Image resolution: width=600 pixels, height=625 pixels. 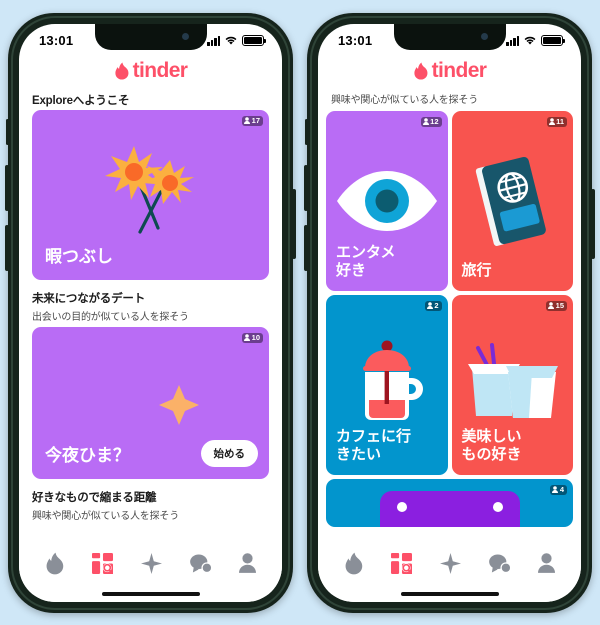 I want to click on card-partial-gaming: 4, so click(x=449, y=502).